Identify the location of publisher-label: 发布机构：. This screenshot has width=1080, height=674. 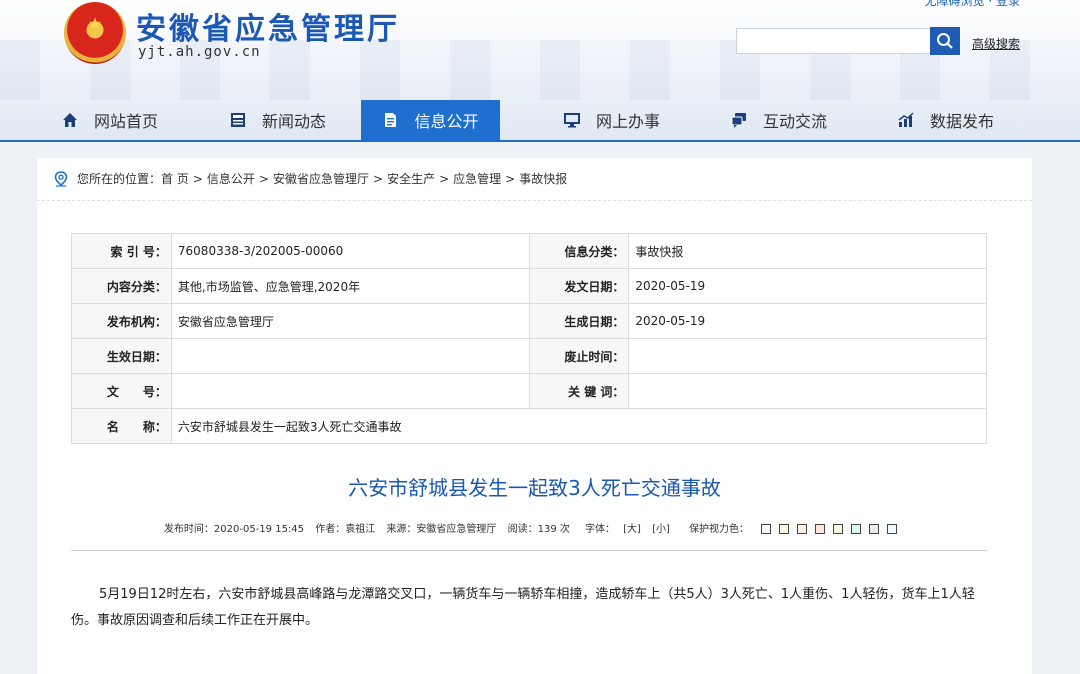
(121, 321).